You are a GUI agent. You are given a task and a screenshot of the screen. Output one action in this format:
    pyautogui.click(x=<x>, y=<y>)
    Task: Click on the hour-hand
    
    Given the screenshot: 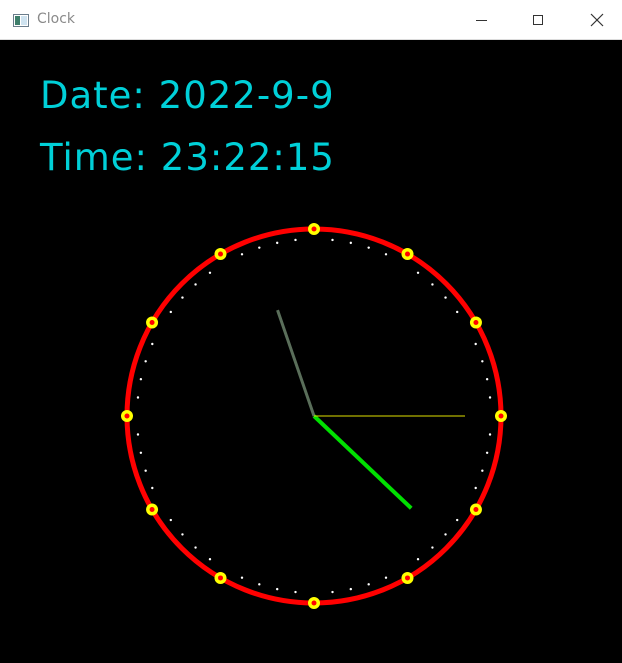 What is the action you would take?
    pyautogui.click(x=296, y=363)
    